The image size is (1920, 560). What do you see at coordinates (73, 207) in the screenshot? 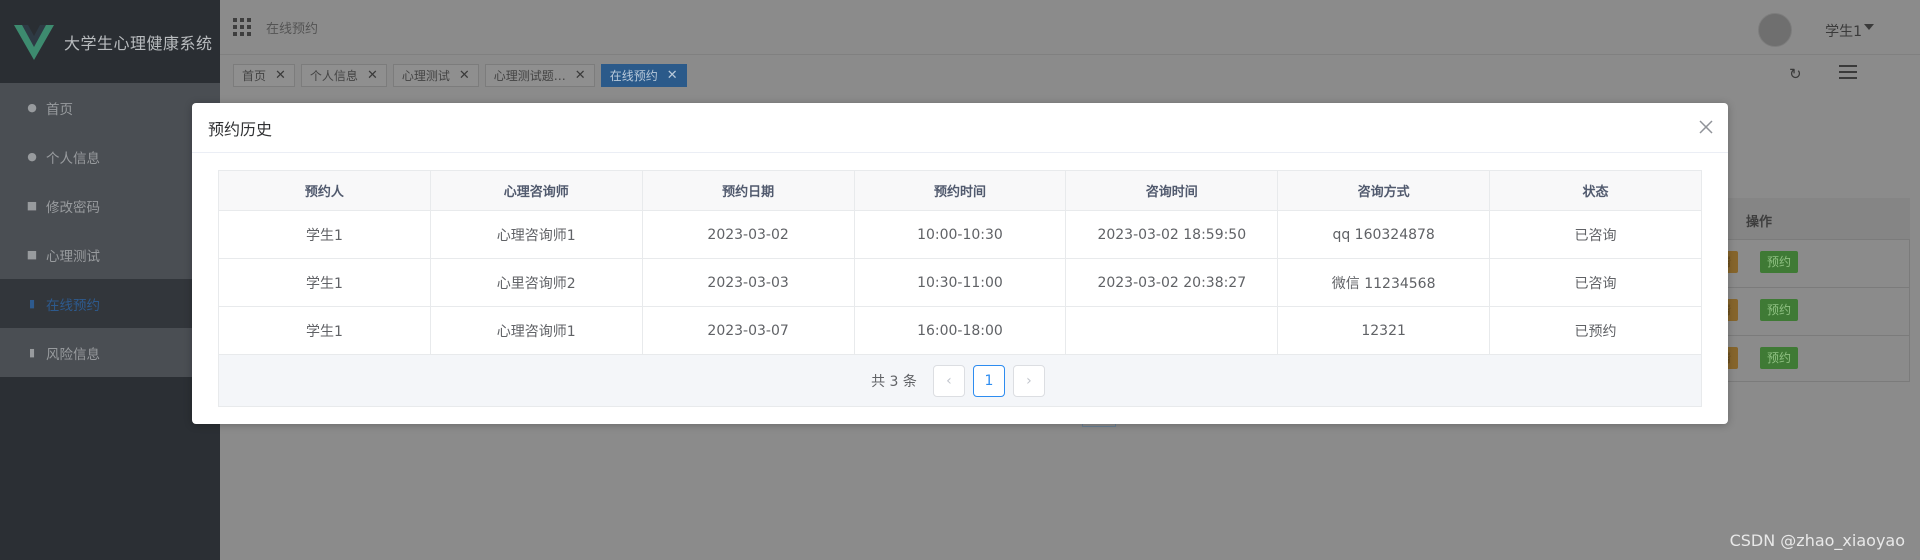
I see `sidebar-item-label: 修改密码` at bounding box center [73, 207].